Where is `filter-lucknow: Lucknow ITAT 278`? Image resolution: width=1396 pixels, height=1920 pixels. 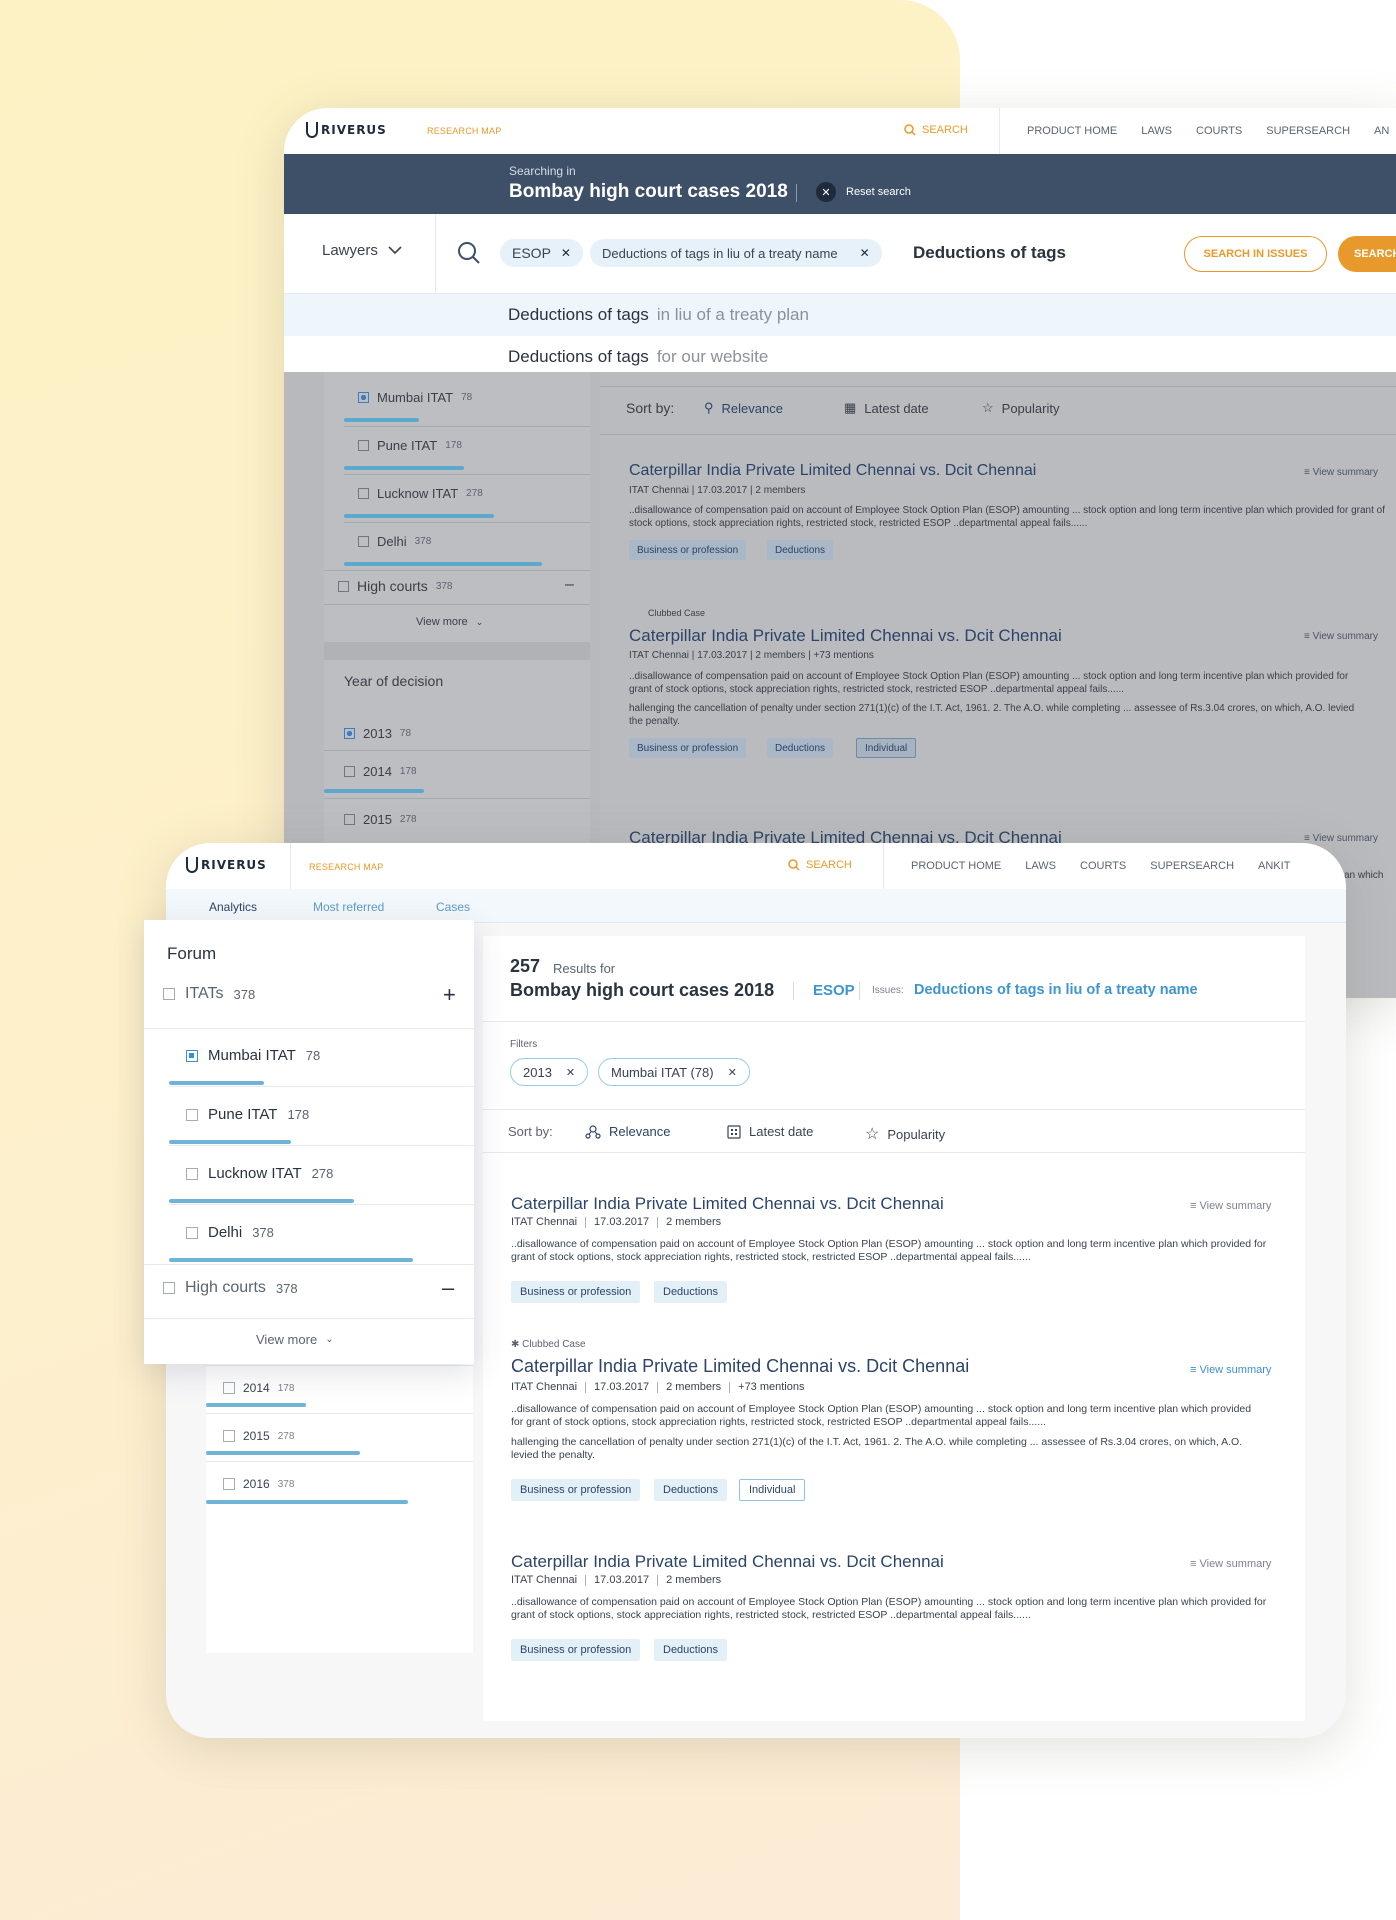 filter-lucknow: Lucknow ITAT 278 is located at coordinates (420, 493).